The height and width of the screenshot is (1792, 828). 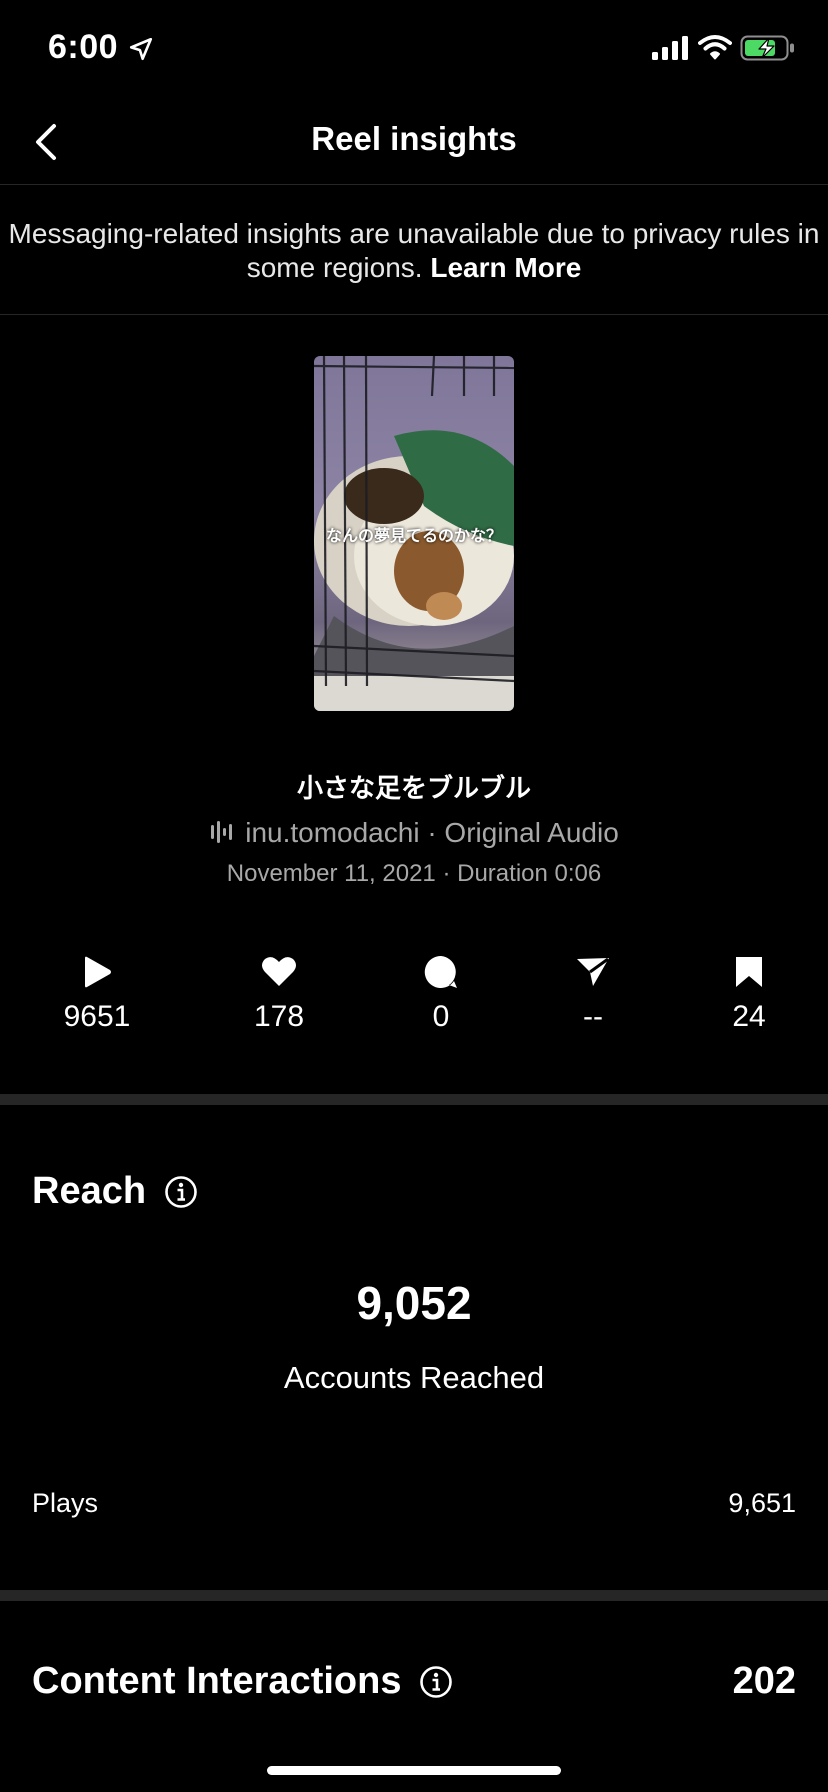 What do you see at coordinates (279, 993) in the screenshot?
I see `stat-likes: 178` at bounding box center [279, 993].